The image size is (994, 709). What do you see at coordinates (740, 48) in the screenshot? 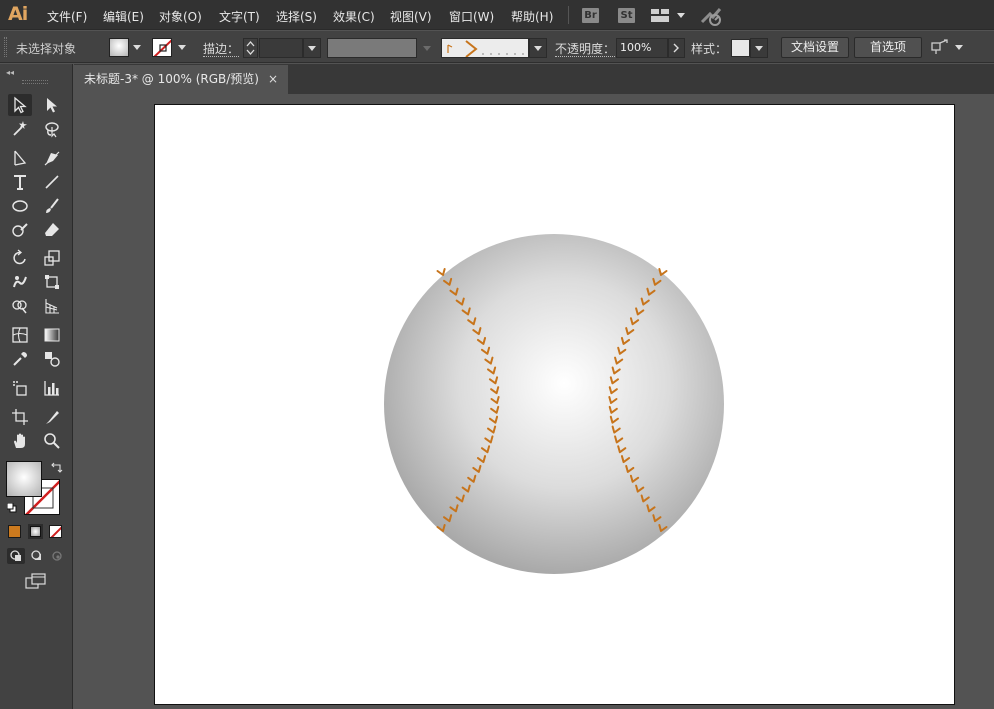
I see `graphic-style-swatch` at bounding box center [740, 48].